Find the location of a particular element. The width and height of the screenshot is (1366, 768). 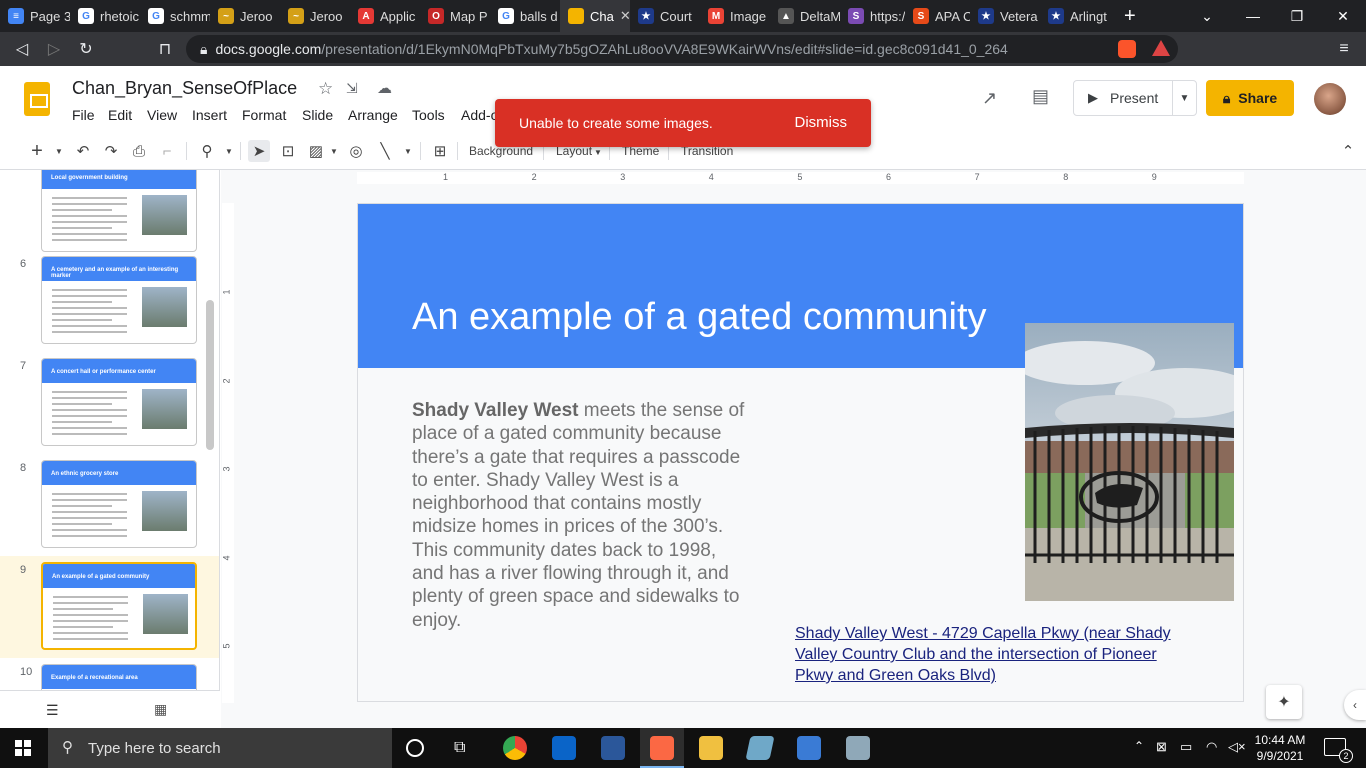

share-button: 🔒︎ Share is located at coordinates (1250, 98).